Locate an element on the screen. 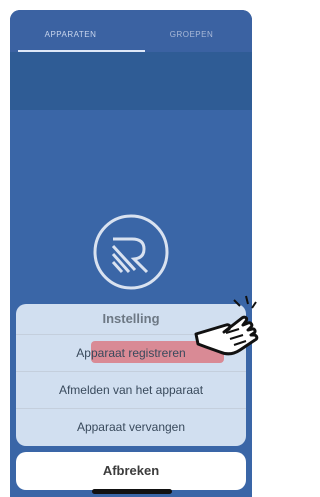  tab-groepen: GROEPEN is located at coordinates (191, 31).